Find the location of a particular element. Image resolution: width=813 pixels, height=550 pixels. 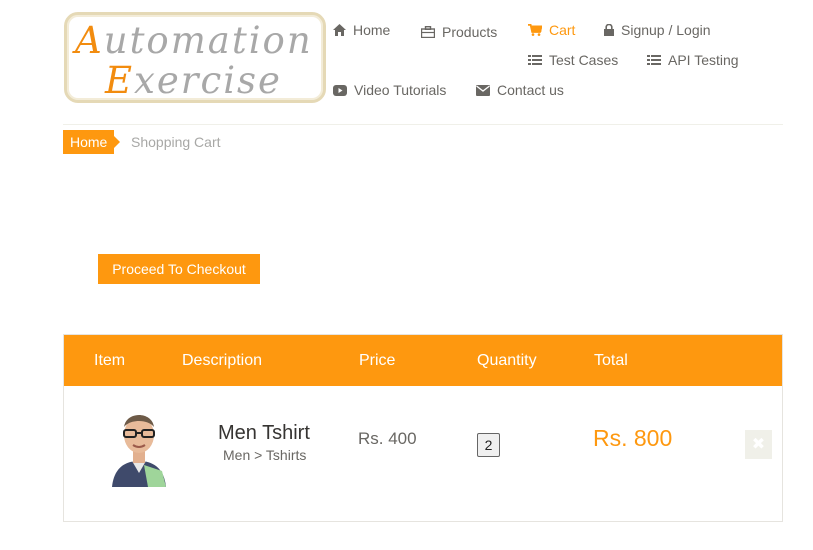

breadcrumb-current: Shopping Cart is located at coordinates (176, 142).